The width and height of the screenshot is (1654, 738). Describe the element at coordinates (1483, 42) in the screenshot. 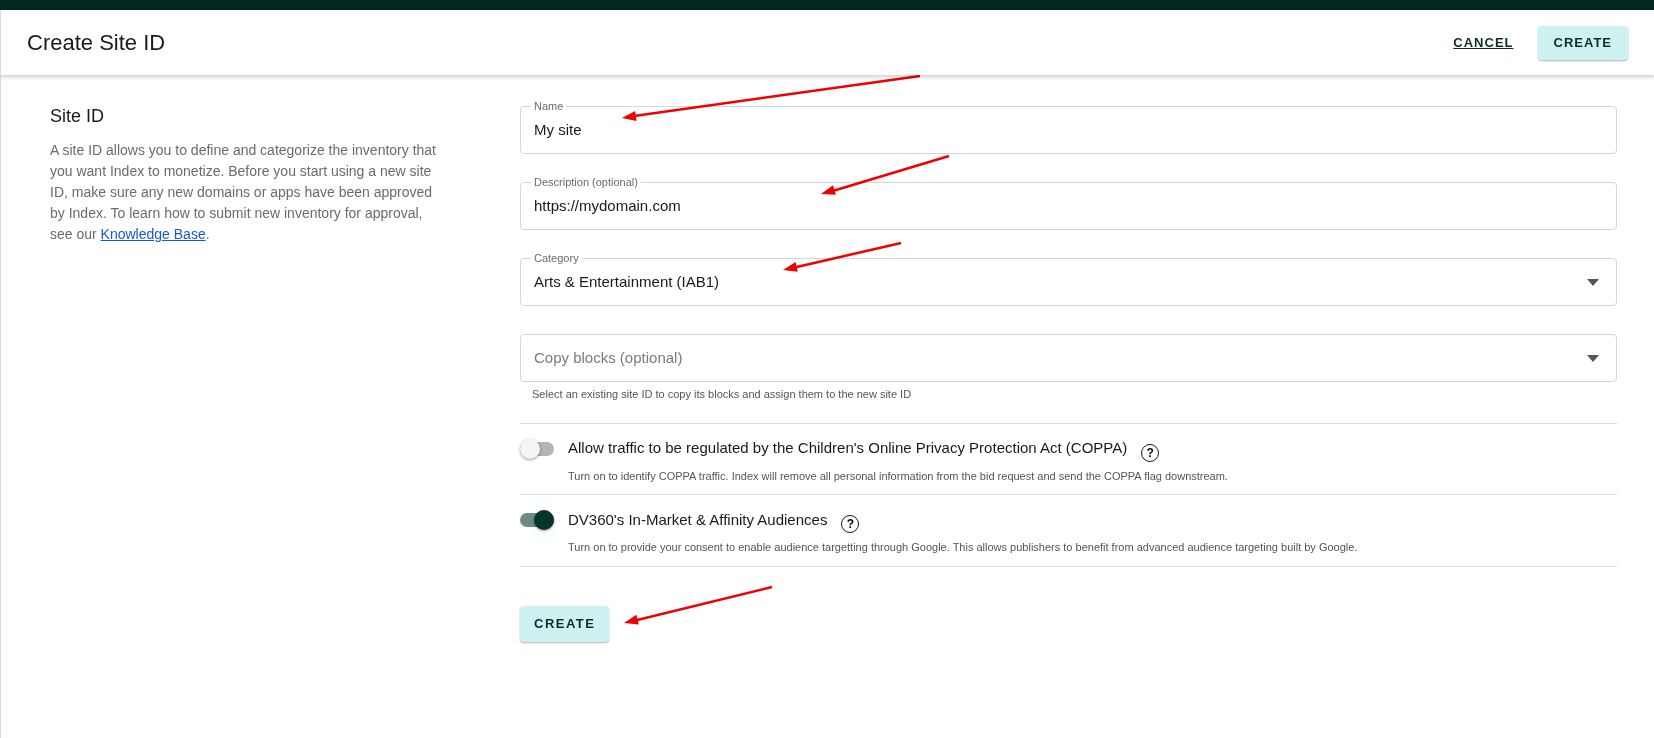

I see `cancel-link: CANCEL` at that location.